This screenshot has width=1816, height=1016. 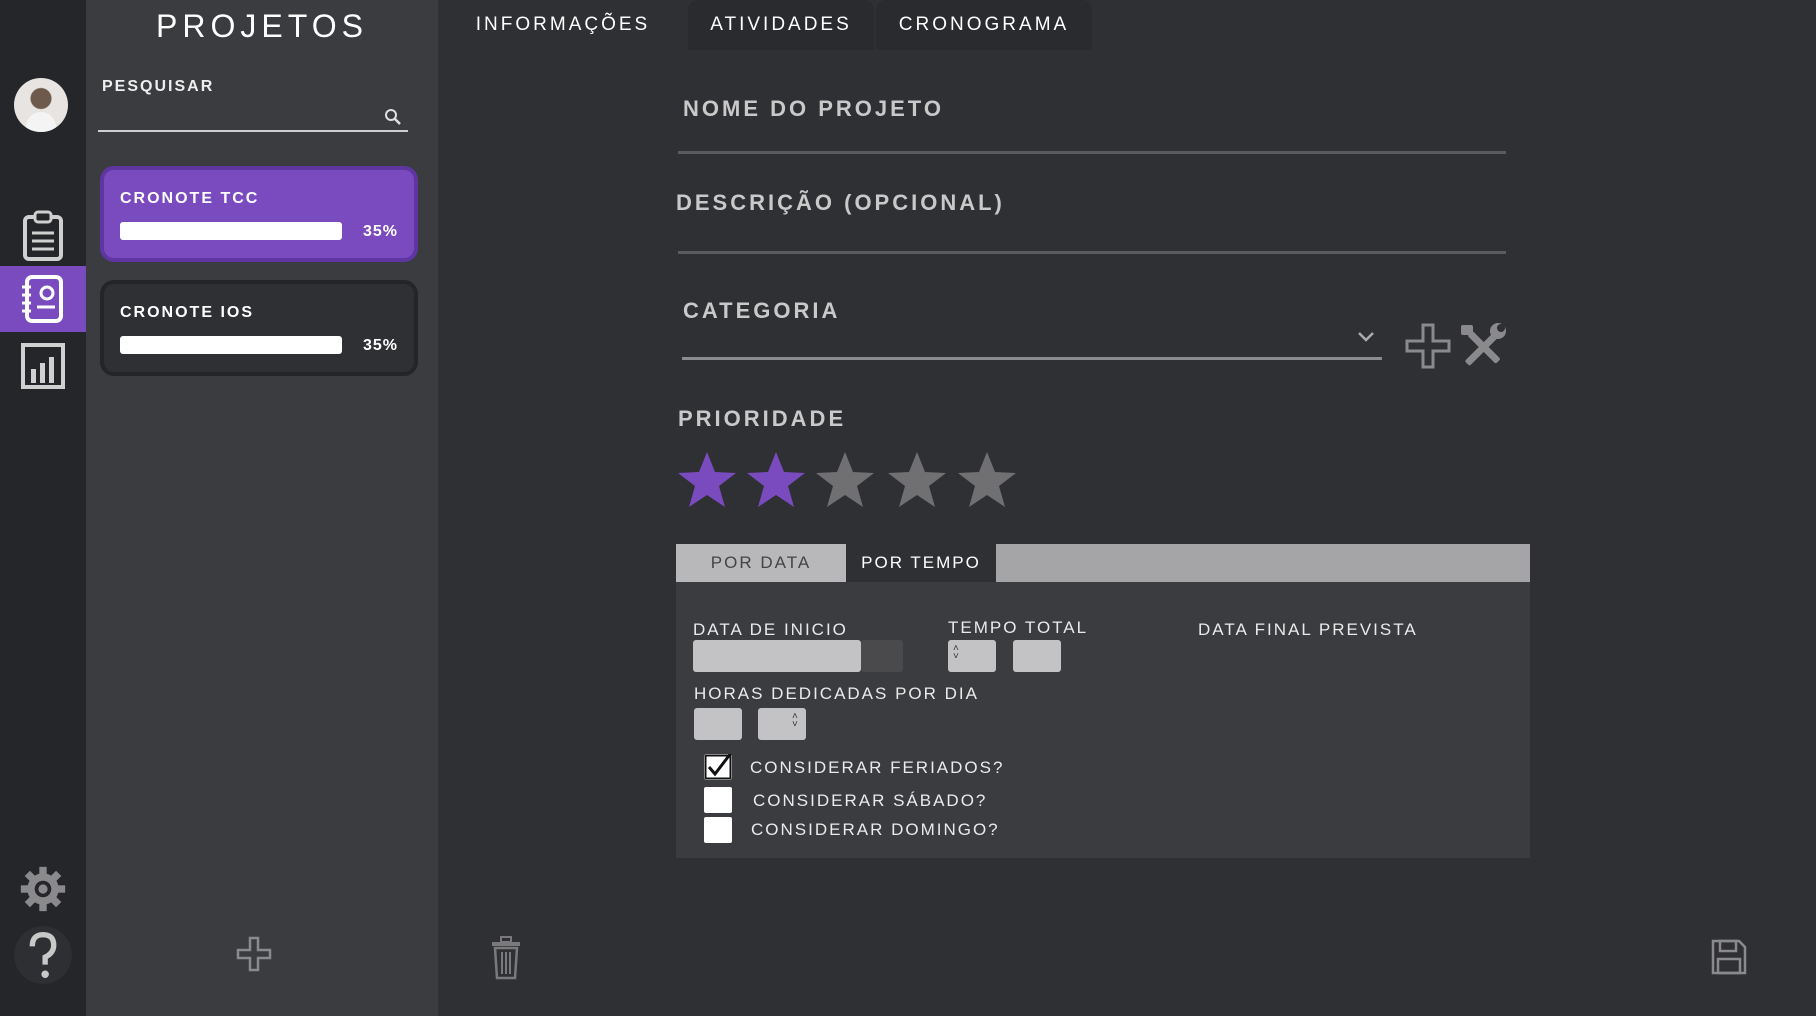 I want to click on final-date-label: DATA FINAL PREVISTA, so click(x=1308, y=629).